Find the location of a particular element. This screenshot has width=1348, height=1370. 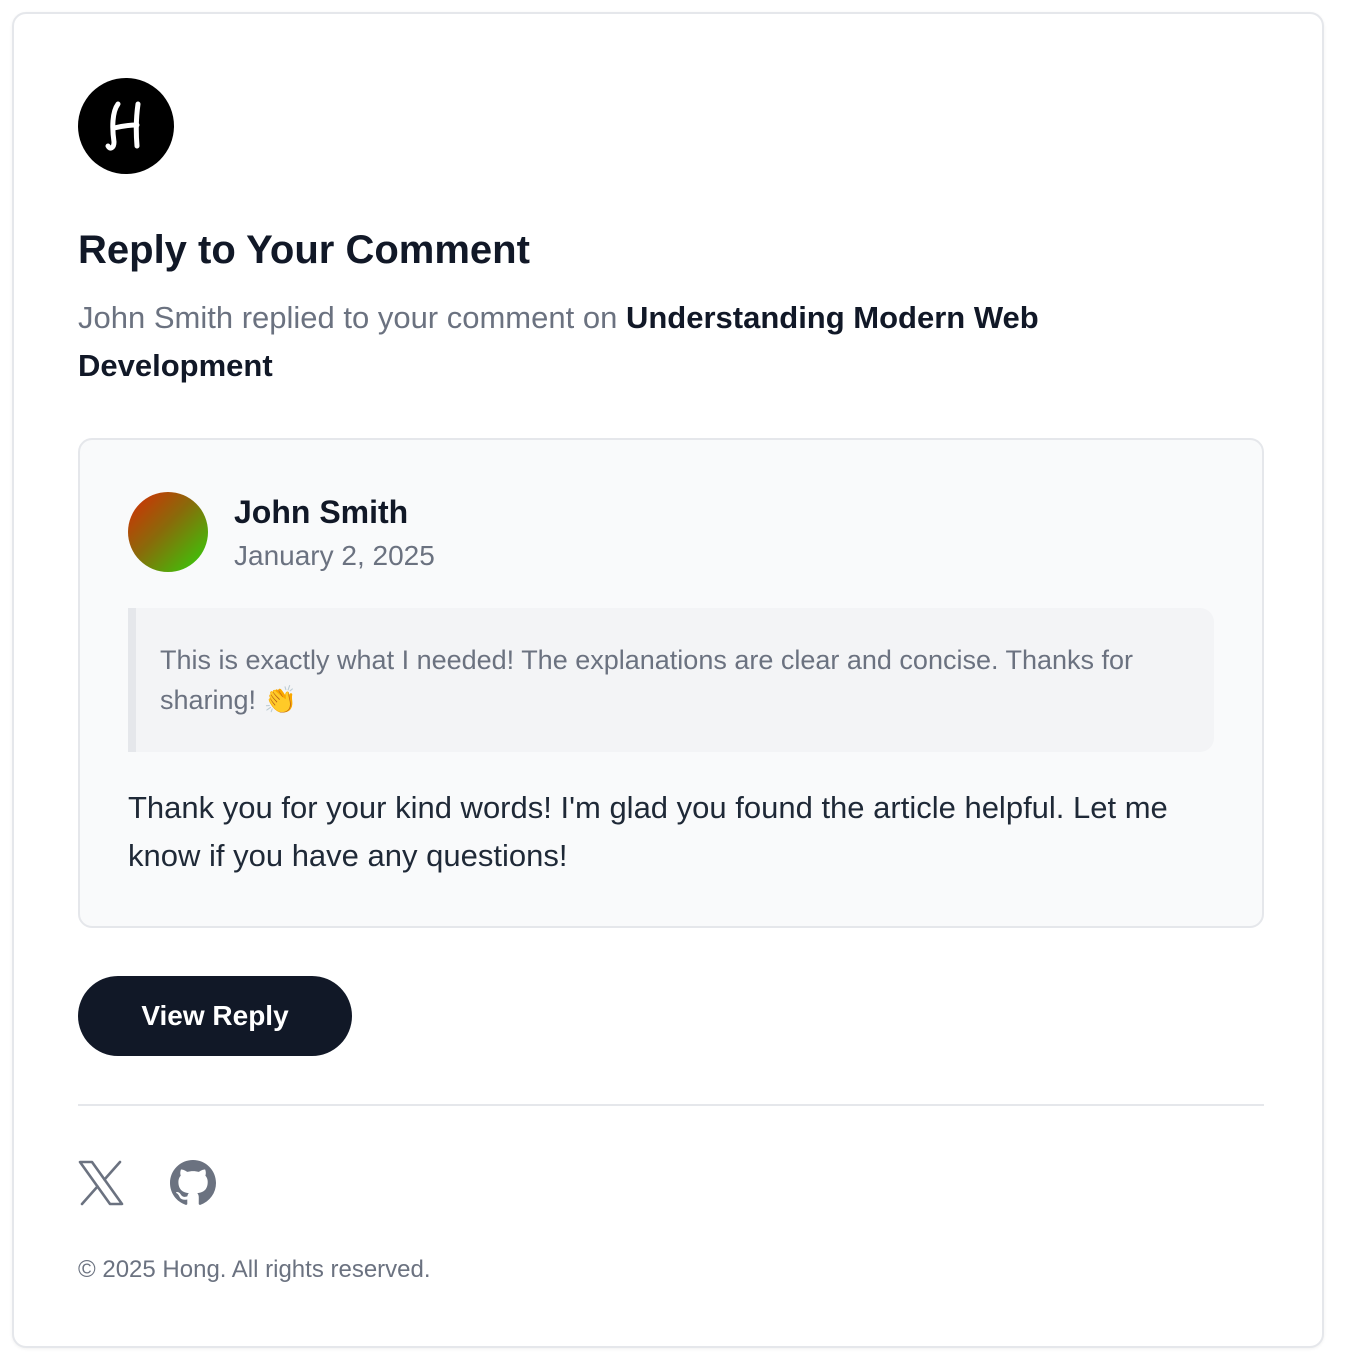

page-title: Reply to Your Comment is located at coordinates (304, 250).